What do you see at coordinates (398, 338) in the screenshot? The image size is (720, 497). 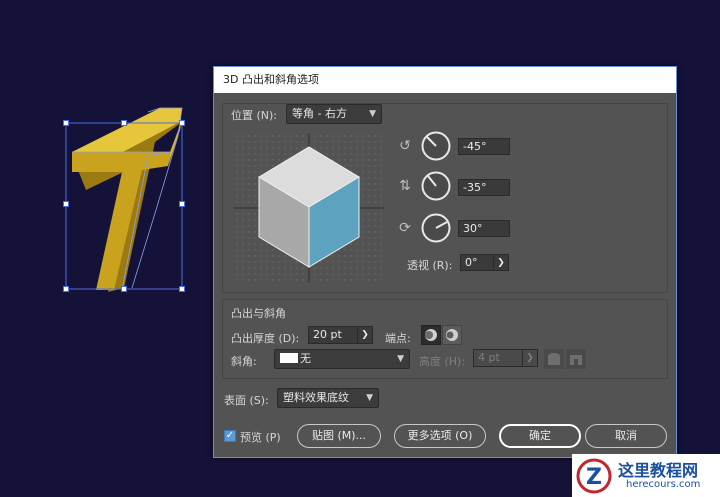 I see `cap-label: 端点:` at bounding box center [398, 338].